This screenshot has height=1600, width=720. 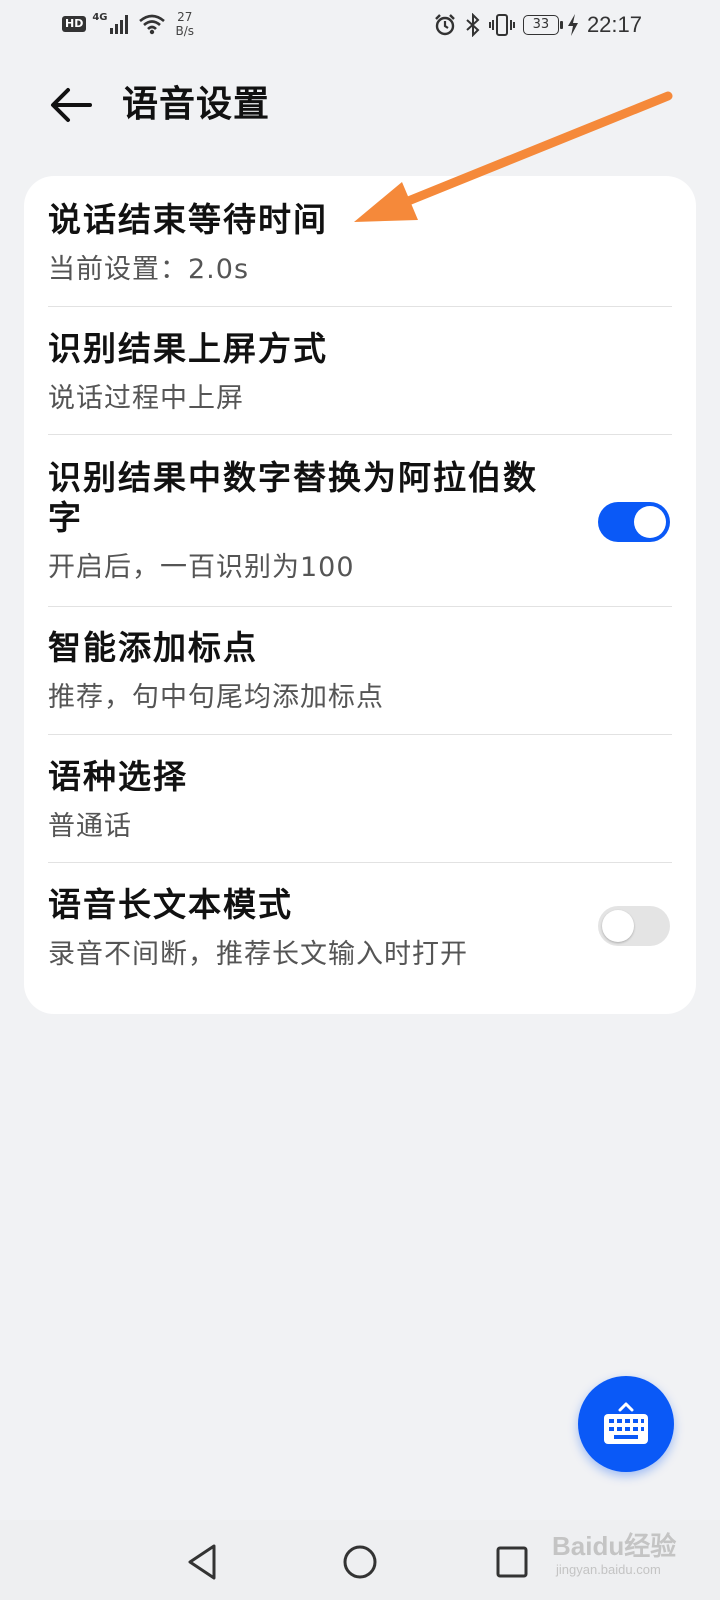 I want to click on nav-home-button, so click(x=360, y=1562).